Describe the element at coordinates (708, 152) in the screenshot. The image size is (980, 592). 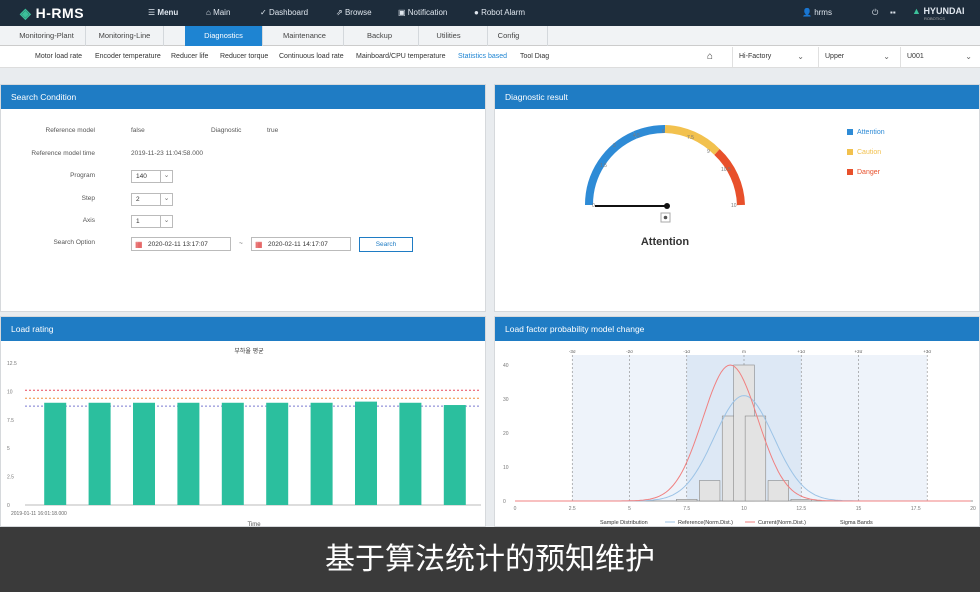
I see `gauge-tick: 9` at that location.